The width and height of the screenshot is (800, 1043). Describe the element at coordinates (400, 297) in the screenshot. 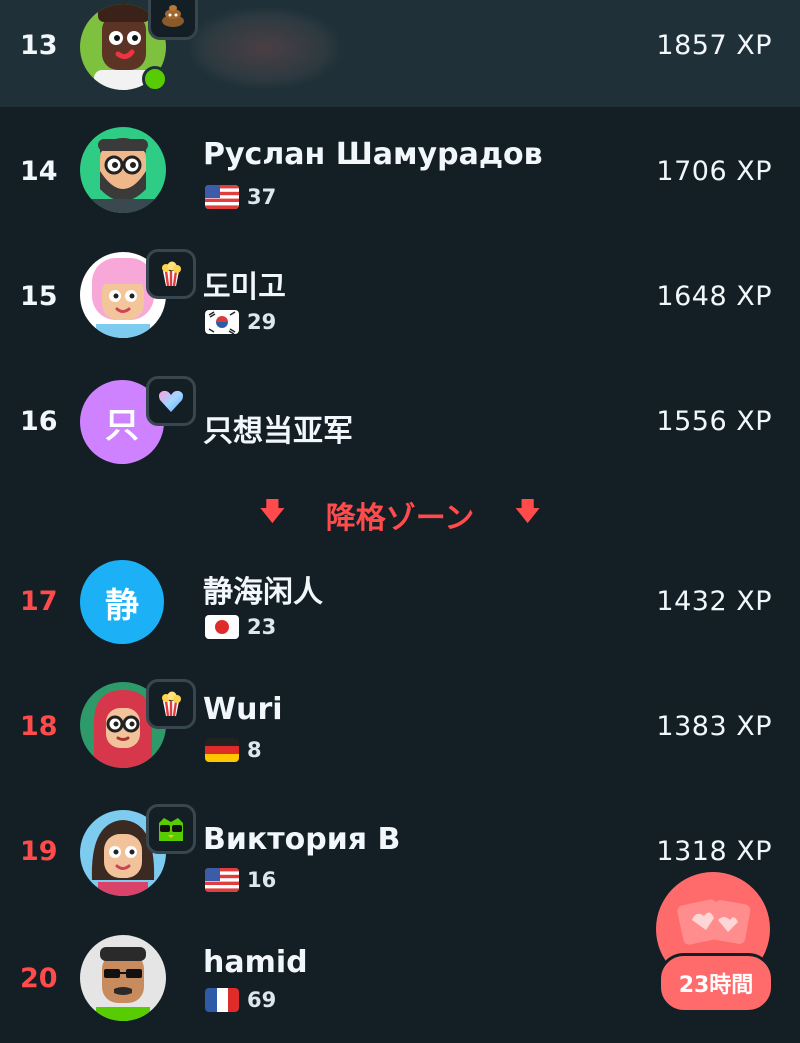

I see `leaderboard-row-15: 15 도미고 29 1648 XP` at that location.